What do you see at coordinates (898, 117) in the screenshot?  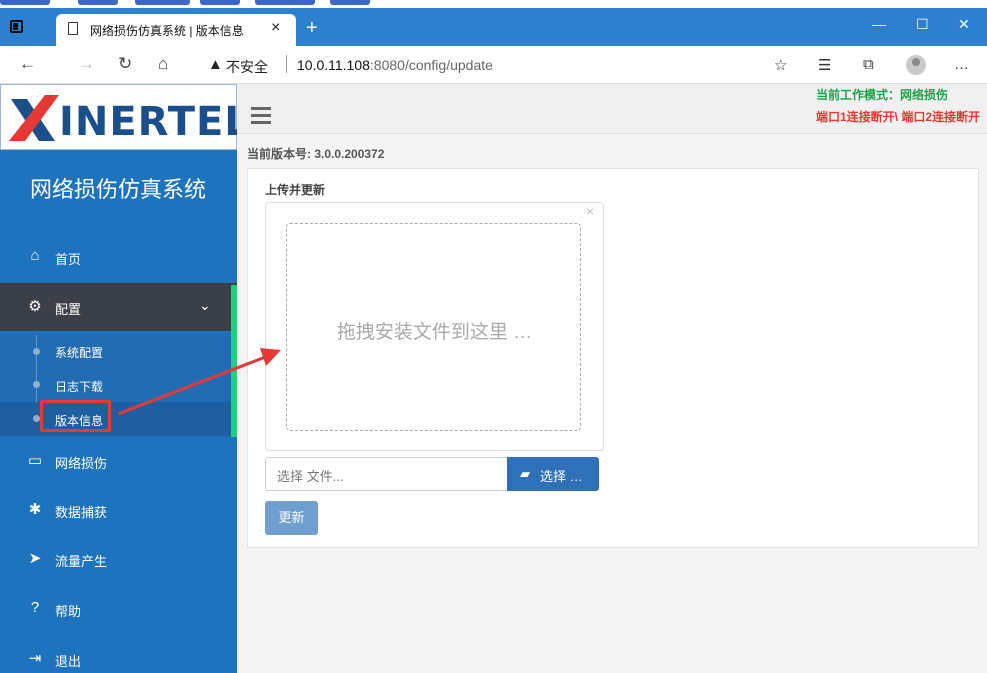 I see `port-status: 端口1连接断开\ 端口2连接断开` at bounding box center [898, 117].